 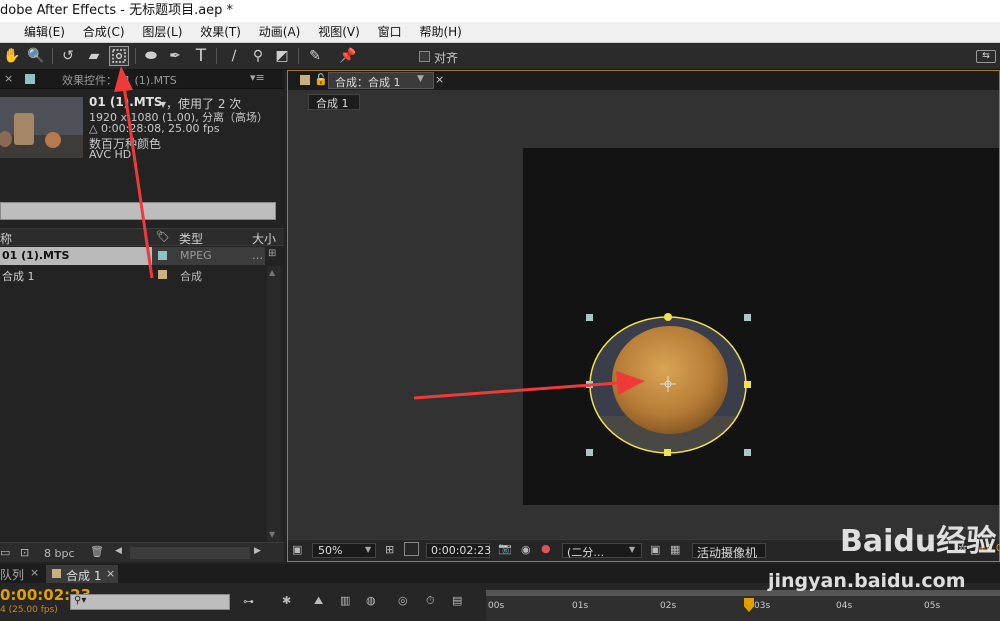 What do you see at coordinates (403, 600) in the screenshot?
I see `brainstorm-icon: ◎` at bounding box center [403, 600].